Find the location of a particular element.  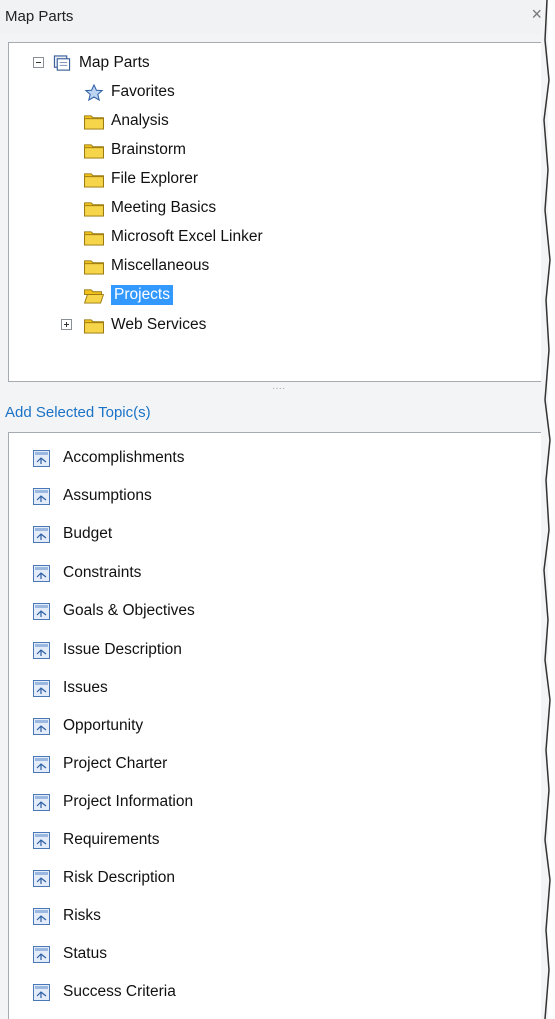

list-item-project-charter: Project Charter is located at coordinates (100, 764).